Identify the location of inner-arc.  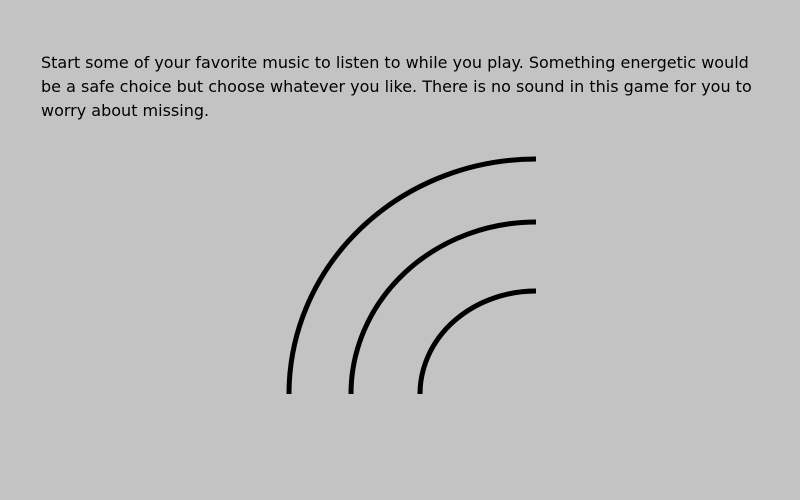
(477, 341).